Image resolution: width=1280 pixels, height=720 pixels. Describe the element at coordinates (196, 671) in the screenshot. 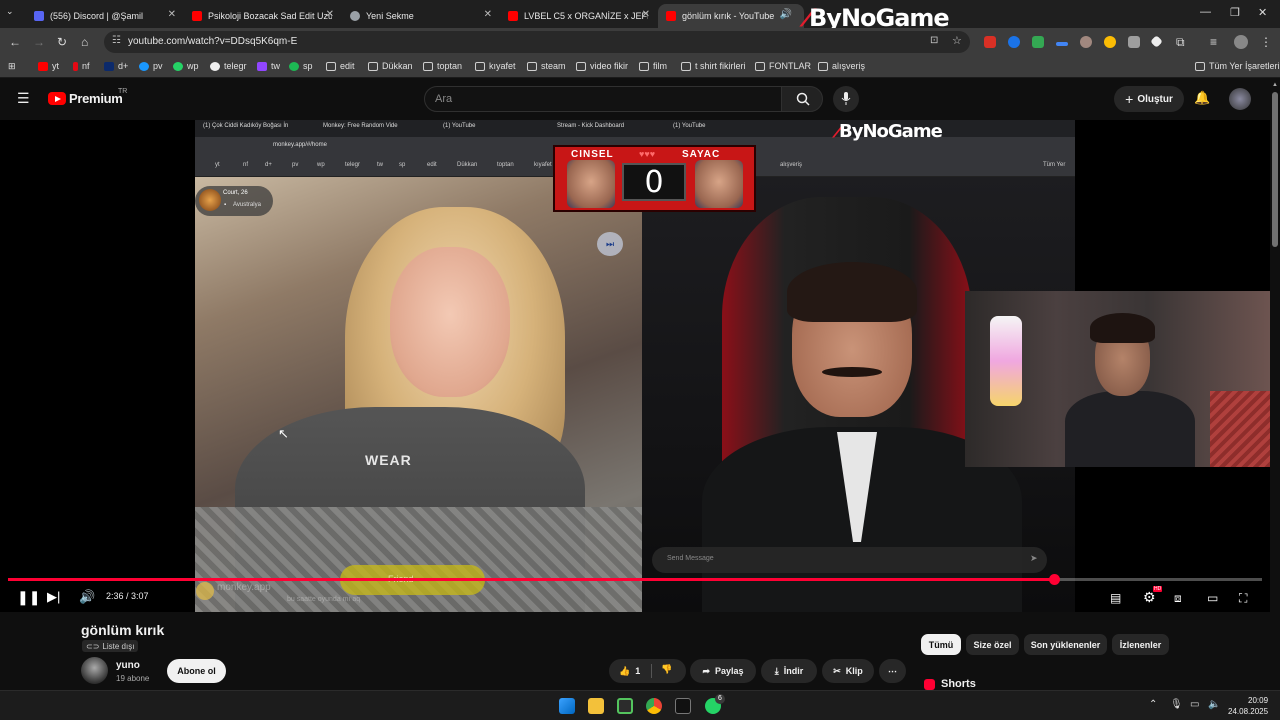

I see `subscribe-button: Abone ol` at that location.